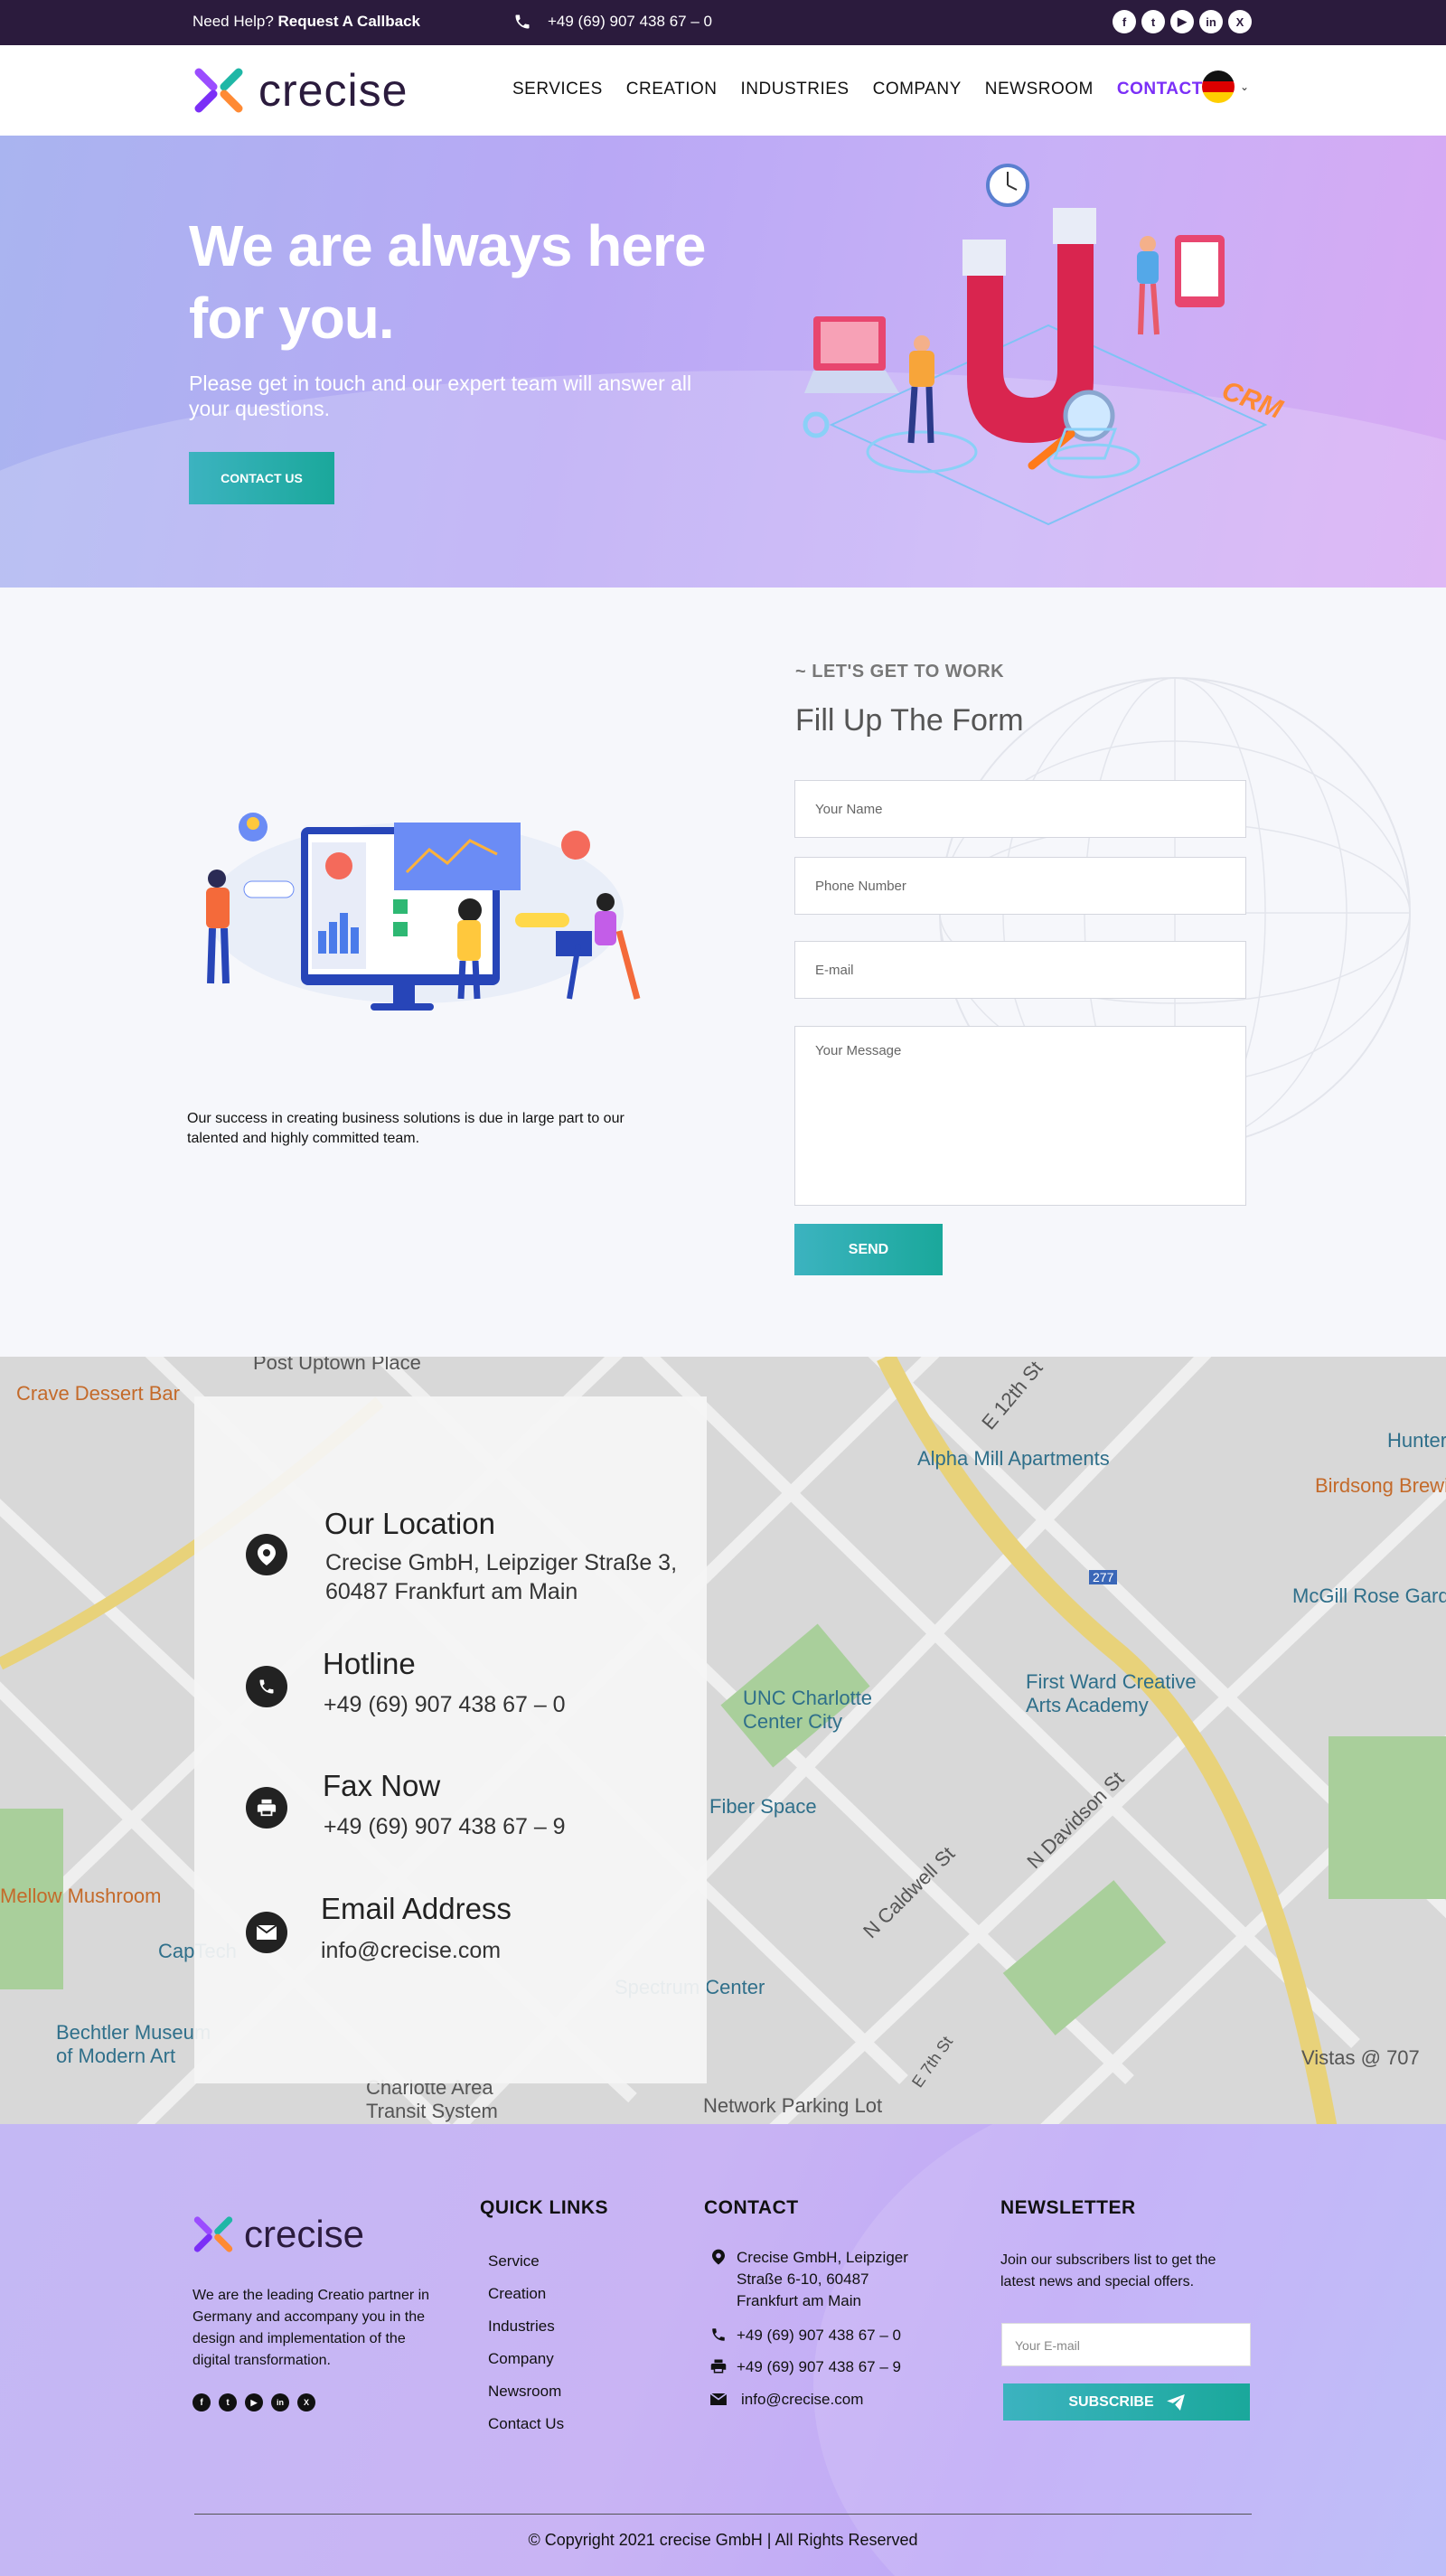 This screenshot has height=2576, width=1446. What do you see at coordinates (1175, 2402) in the screenshot?
I see `send-plane-icon` at bounding box center [1175, 2402].